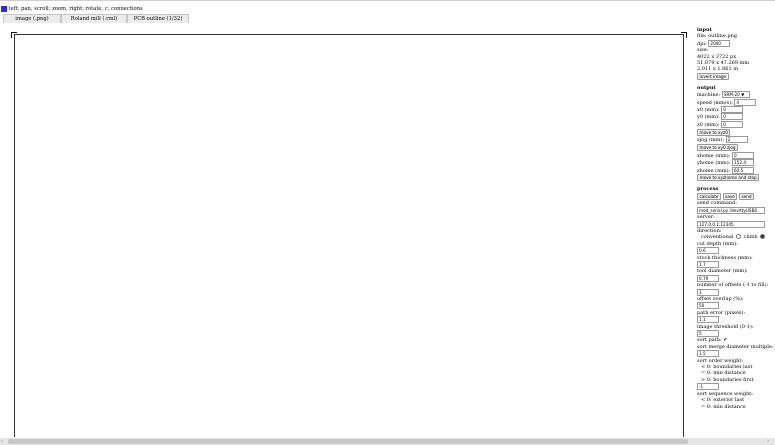  Describe the element at coordinates (725, 340) in the screenshot. I see `sort-path-checkbox: ✔` at that location.